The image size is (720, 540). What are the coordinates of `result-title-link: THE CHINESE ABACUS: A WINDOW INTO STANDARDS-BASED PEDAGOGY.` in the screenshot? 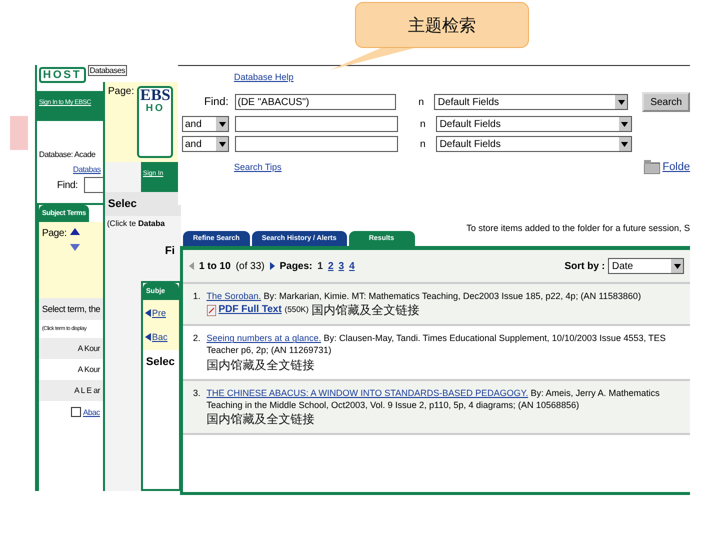 It's located at (367, 393).